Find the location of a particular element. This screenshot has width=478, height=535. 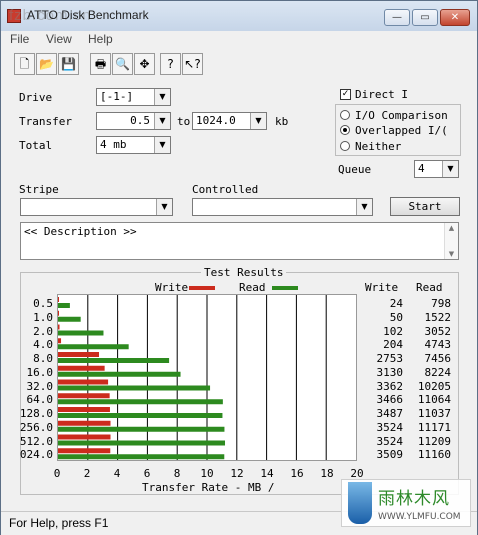

open-folder-icon: 📂 is located at coordinates (46, 64).